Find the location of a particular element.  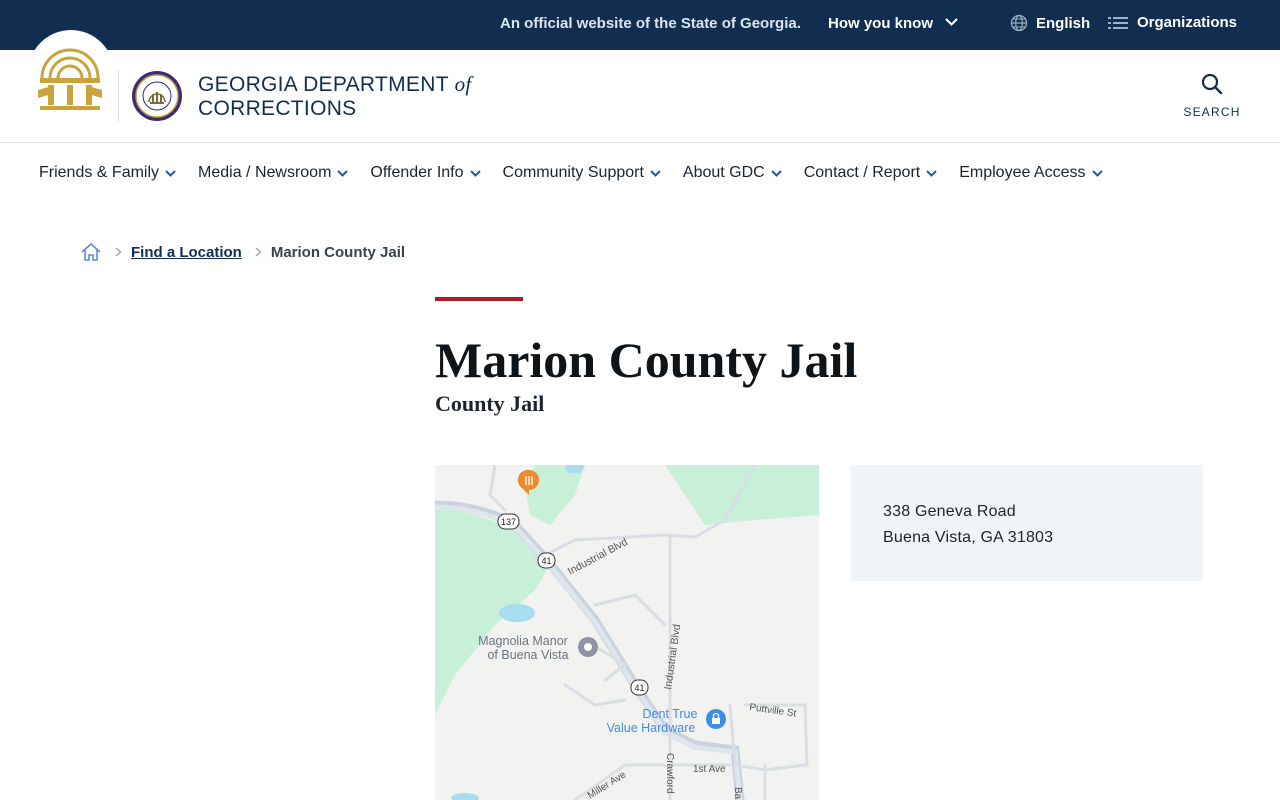

nav-item-contact-report: Contact / Report is located at coordinates (871, 173).